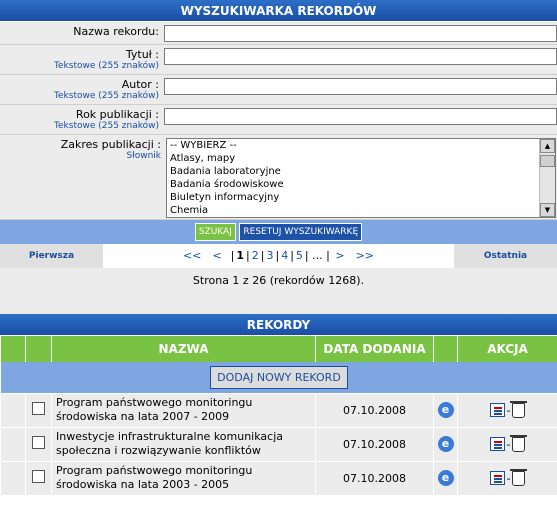 Image resolution: width=557 pixels, height=512 pixels. Describe the element at coordinates (301, 232) in the screenshot. I see `reset-search-button: RESETUJ WYSZUKIWARKĘ` at that location.